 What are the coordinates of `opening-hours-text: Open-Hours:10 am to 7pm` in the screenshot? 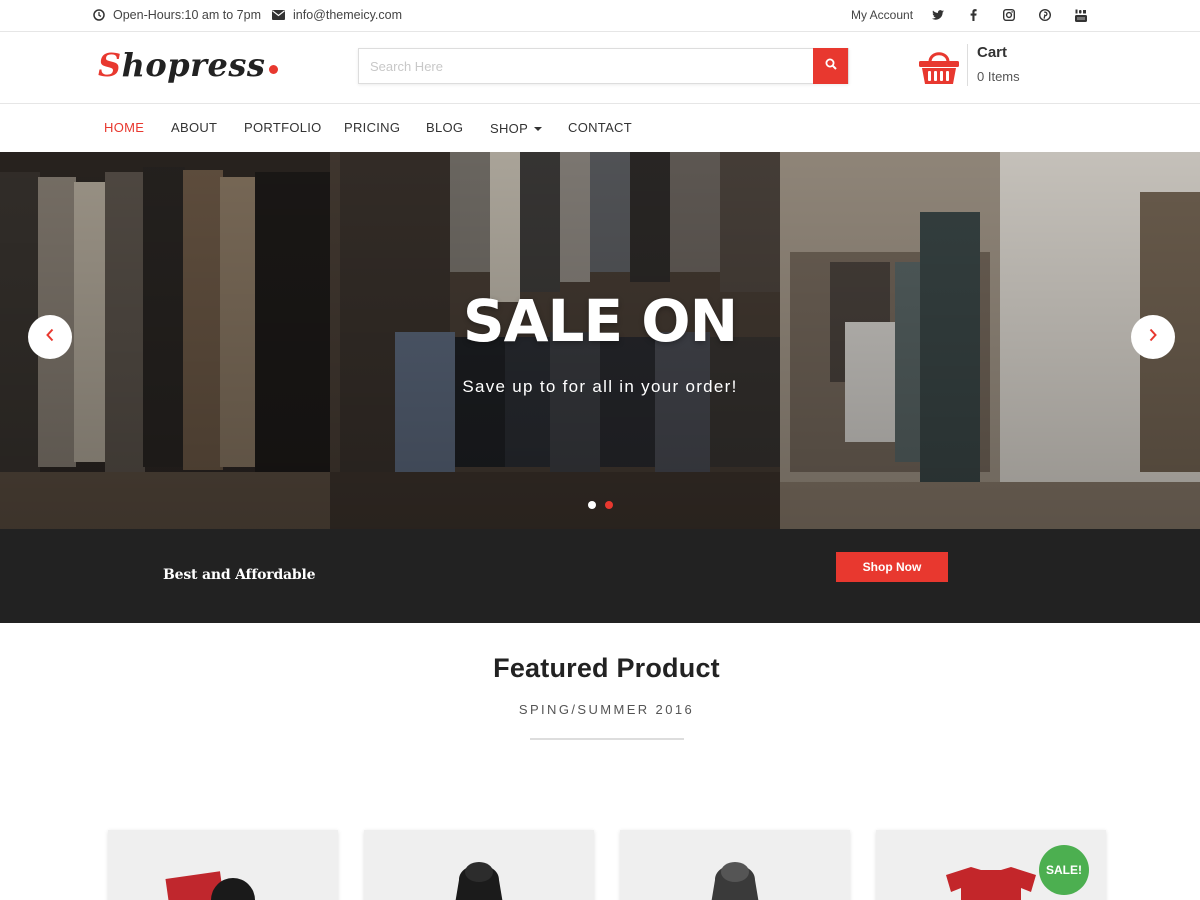 It's located at (187, 15).